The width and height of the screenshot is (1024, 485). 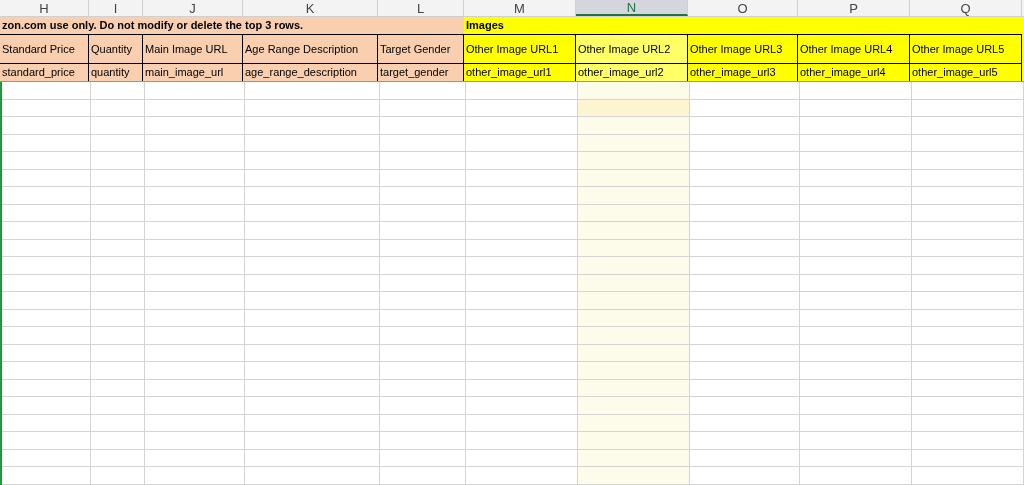 I want to click on column-header: H, so click(x=44, y=8).